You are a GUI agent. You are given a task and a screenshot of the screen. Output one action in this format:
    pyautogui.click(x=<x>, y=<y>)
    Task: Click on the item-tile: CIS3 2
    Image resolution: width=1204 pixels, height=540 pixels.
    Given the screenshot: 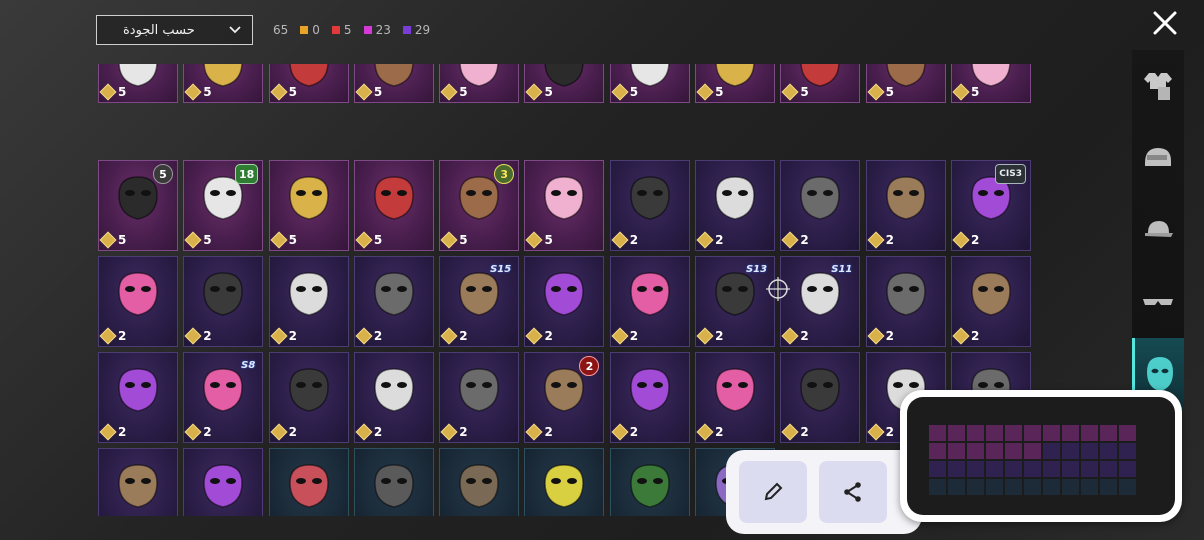 What is the action you would take?
    pyautogui.click(x=990, y=205)
    